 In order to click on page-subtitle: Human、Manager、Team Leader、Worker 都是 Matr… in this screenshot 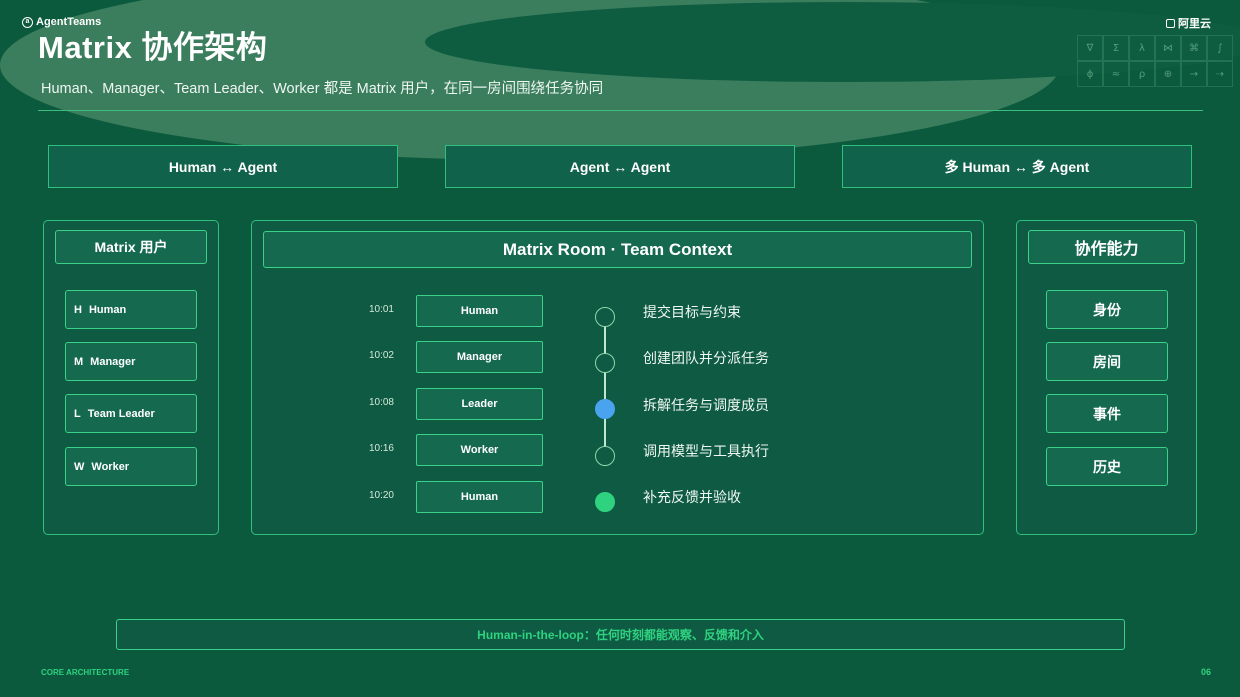, I will do `click(322, 89)`.